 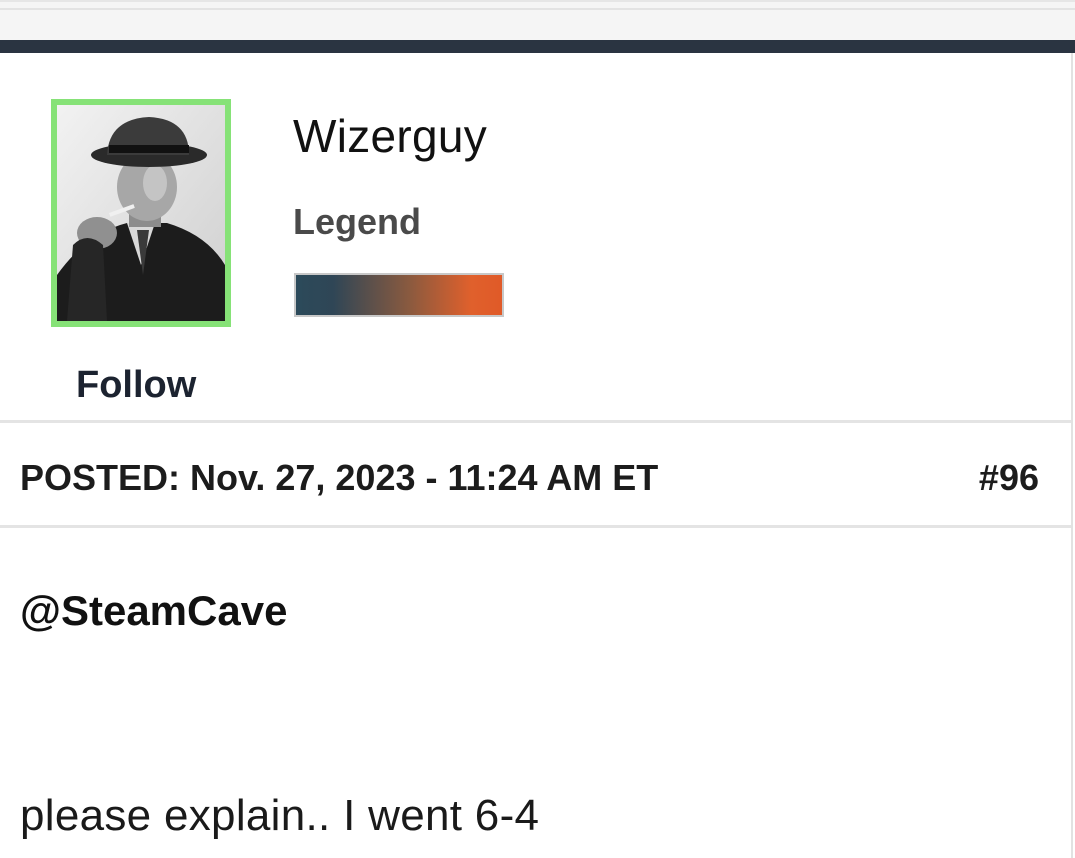 I want to click on post-number-link: #96, so click(x=1009, y=478).